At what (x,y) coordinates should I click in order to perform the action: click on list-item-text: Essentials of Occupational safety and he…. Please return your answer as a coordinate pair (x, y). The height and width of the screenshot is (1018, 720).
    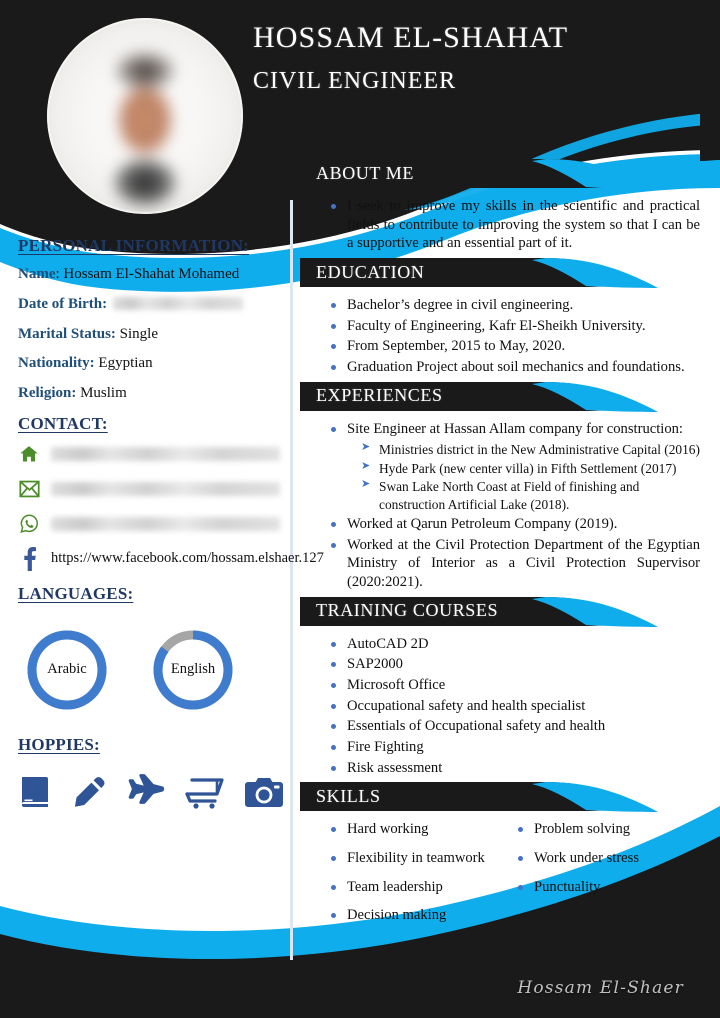
    Looking at the image, I should click on (476, 726).